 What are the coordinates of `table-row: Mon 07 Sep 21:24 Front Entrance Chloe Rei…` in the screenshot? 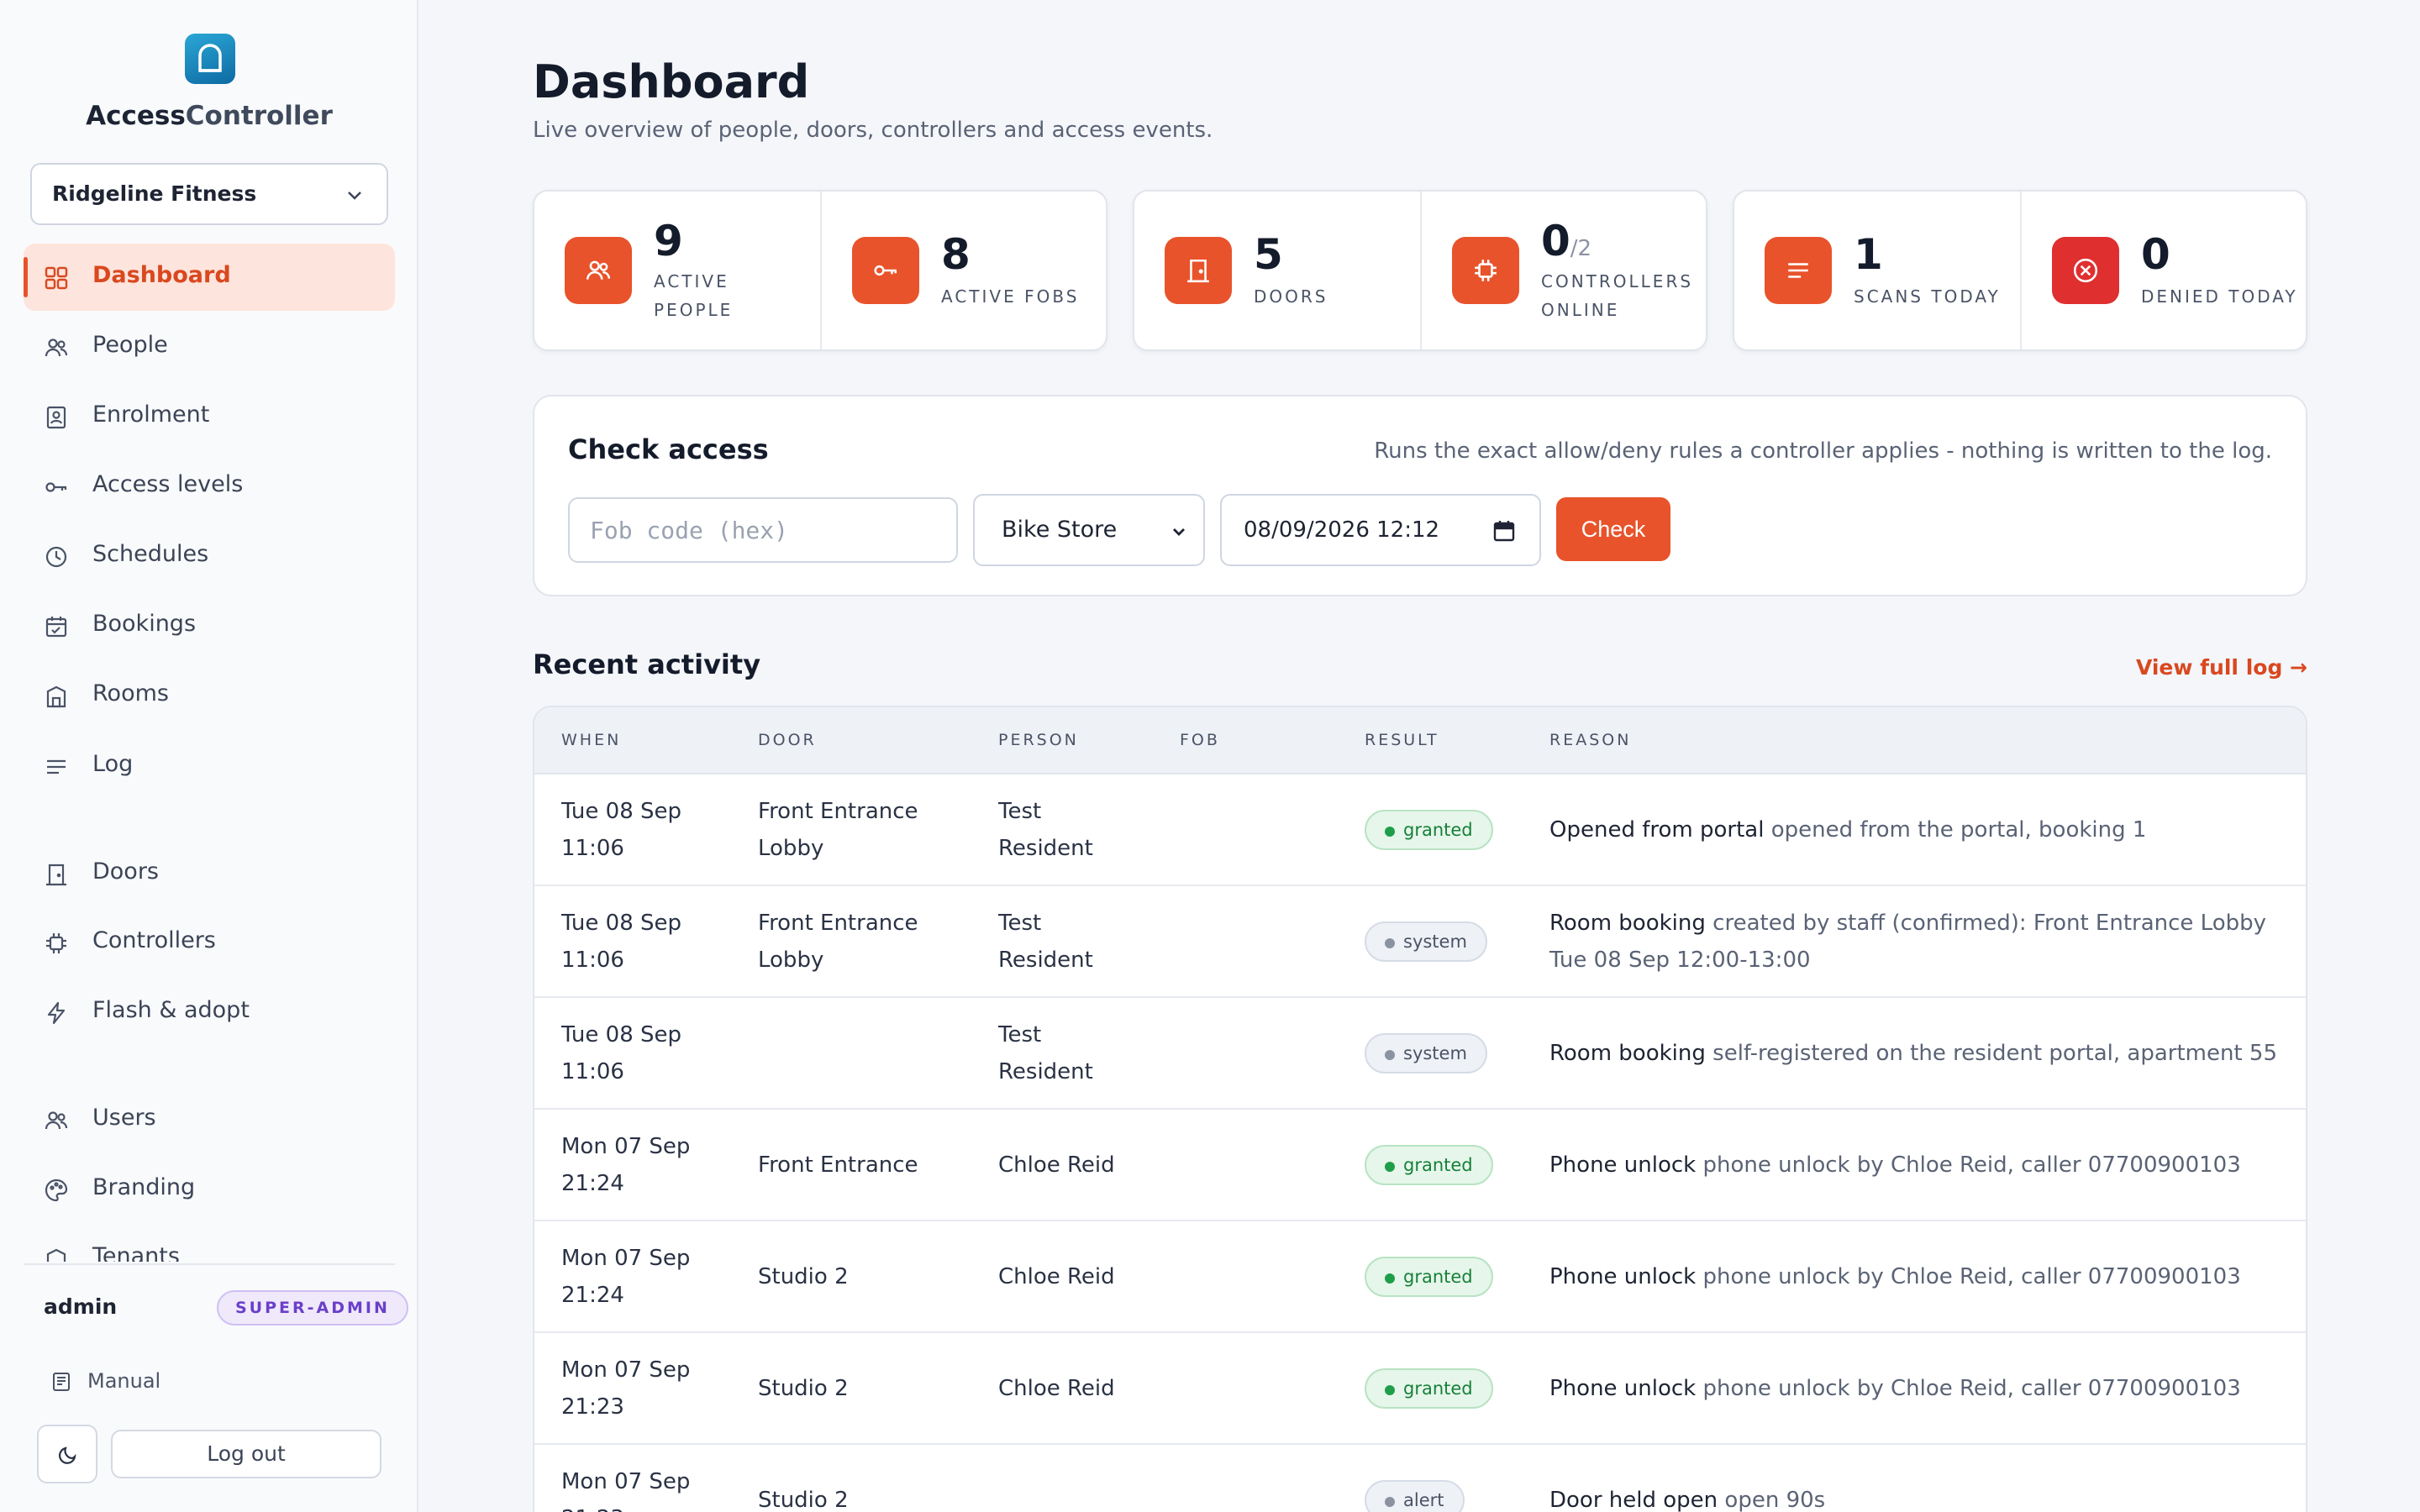 It's located at (1420, 1165).